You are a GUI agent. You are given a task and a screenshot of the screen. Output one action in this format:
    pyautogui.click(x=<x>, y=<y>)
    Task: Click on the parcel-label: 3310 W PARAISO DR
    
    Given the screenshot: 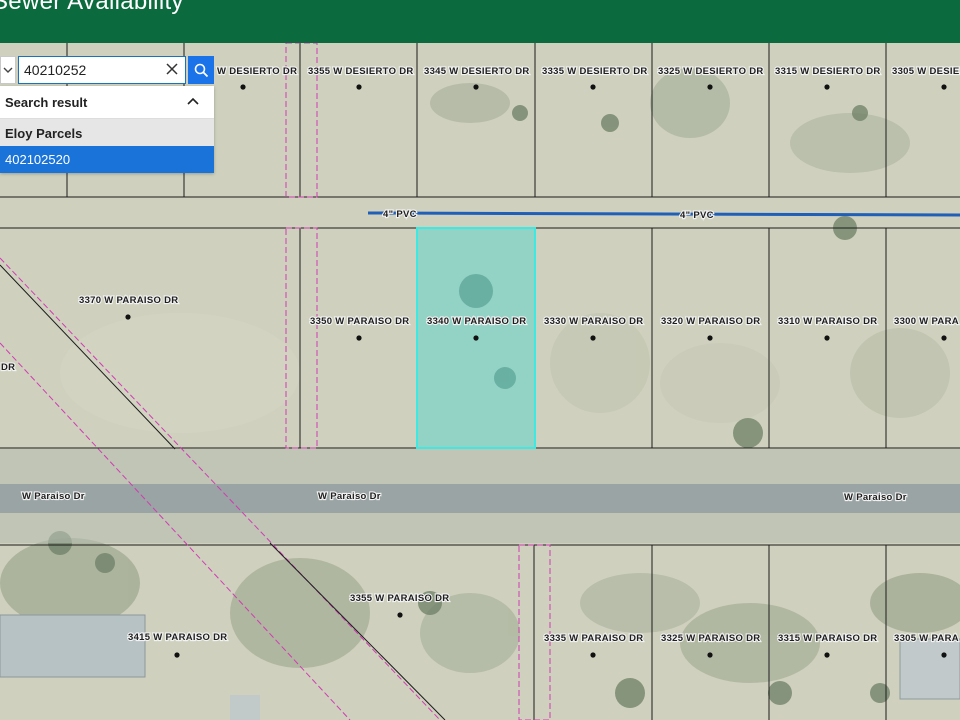 What is the action you would take?
    pyautogui.click(x=827, y=321)
    